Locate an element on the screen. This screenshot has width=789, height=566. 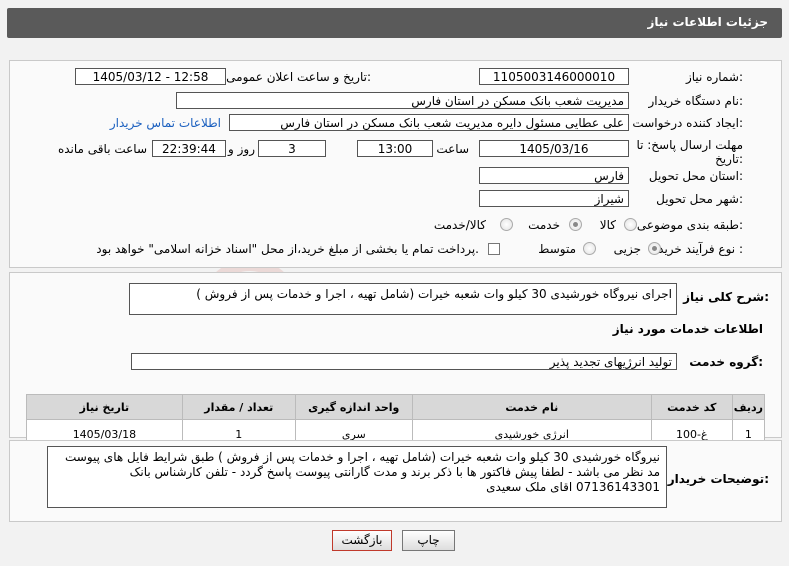
deadline-time-field: 13:00 is located at coordinates (395, 148).